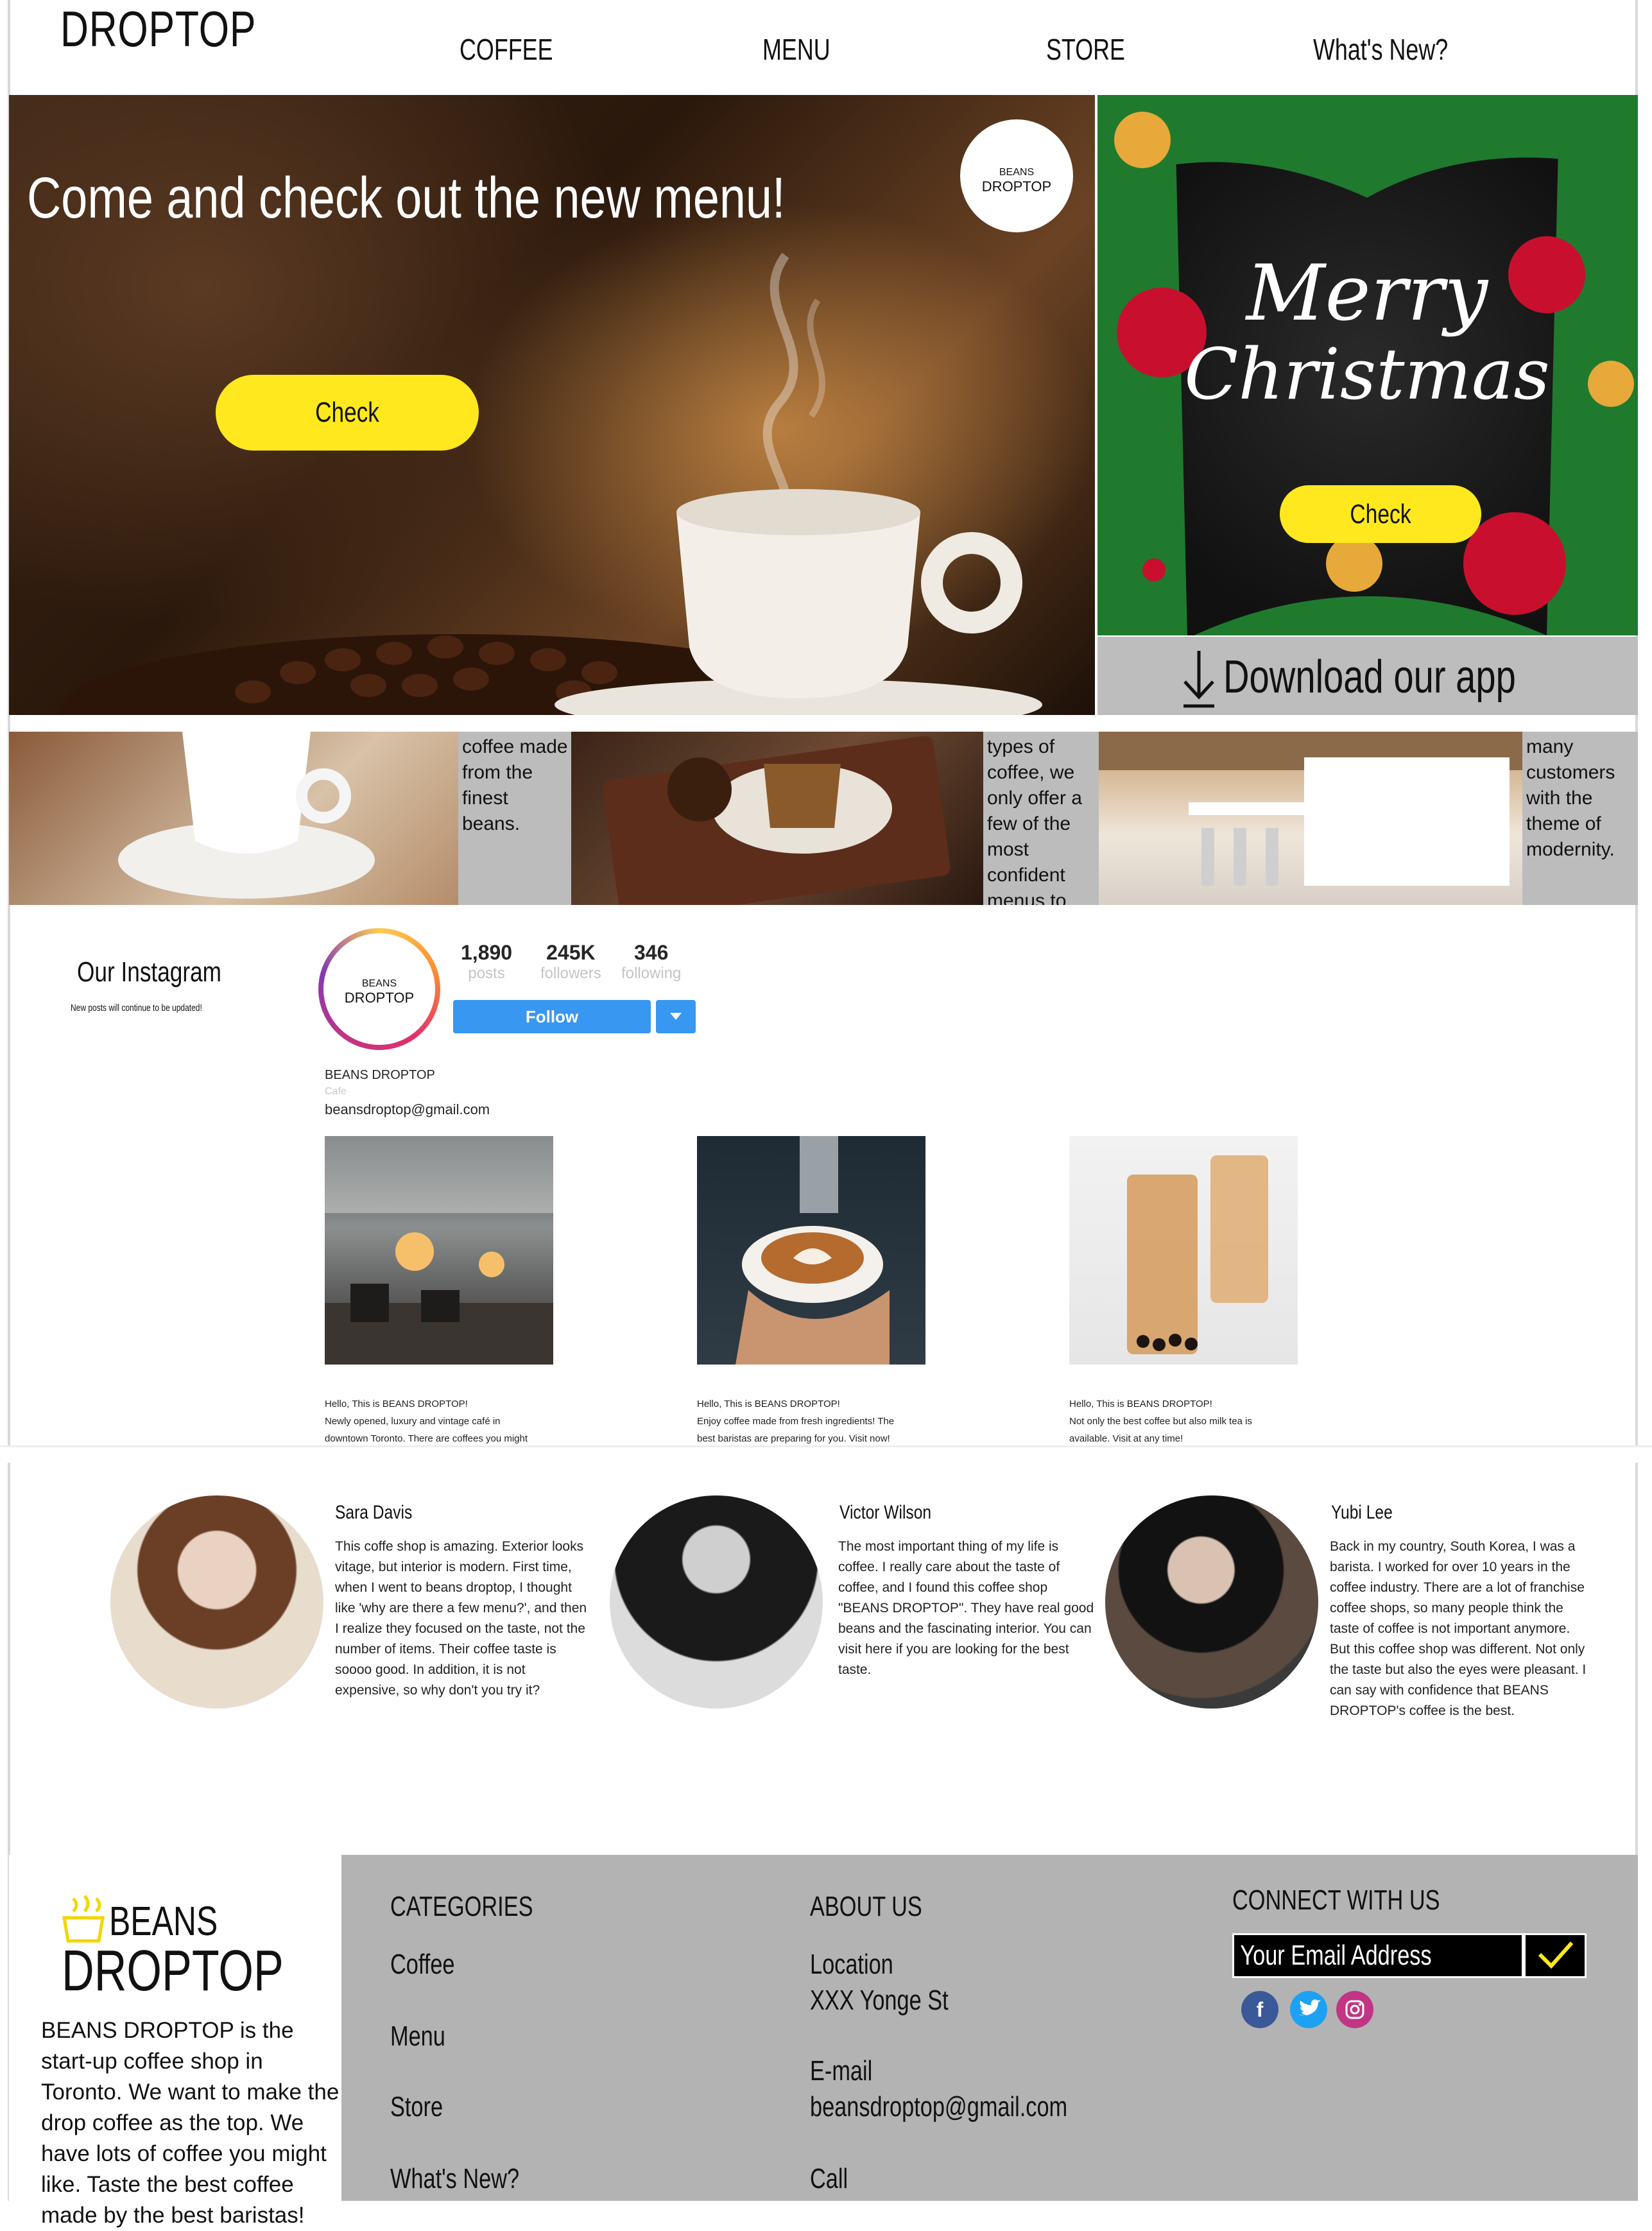 This screenshot has width=1652, height=2231. I want to click on instagram-post-2-photo, so click(811, 1250).